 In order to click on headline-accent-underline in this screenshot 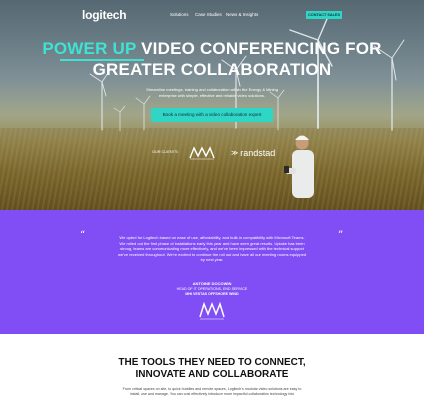, I will do `click(102, 60)`.